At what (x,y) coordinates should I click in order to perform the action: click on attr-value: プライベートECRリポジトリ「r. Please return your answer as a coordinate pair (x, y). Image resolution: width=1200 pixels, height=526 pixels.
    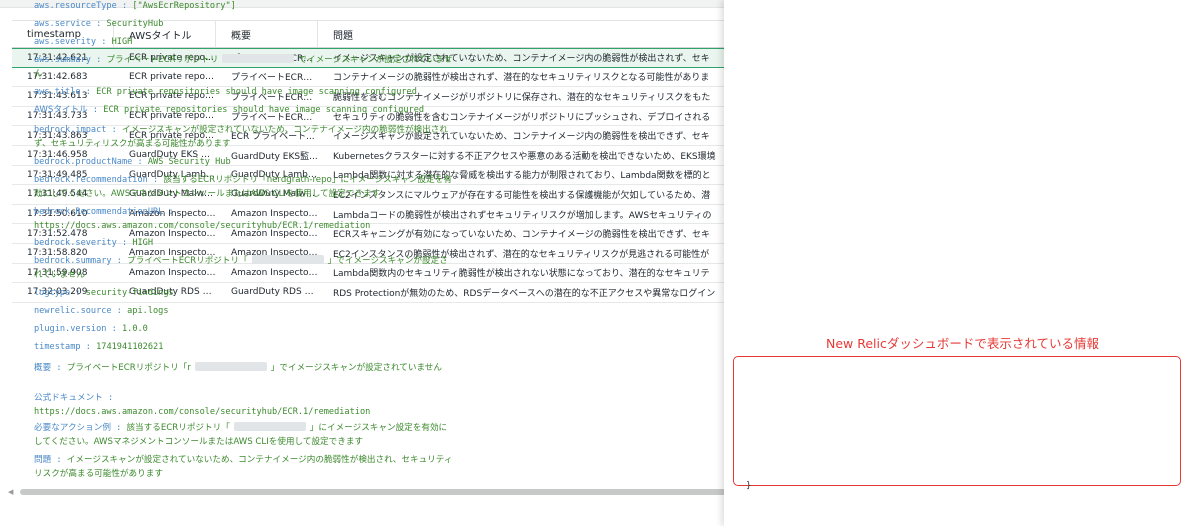
    Looking at the image, I should click on (129, 368).